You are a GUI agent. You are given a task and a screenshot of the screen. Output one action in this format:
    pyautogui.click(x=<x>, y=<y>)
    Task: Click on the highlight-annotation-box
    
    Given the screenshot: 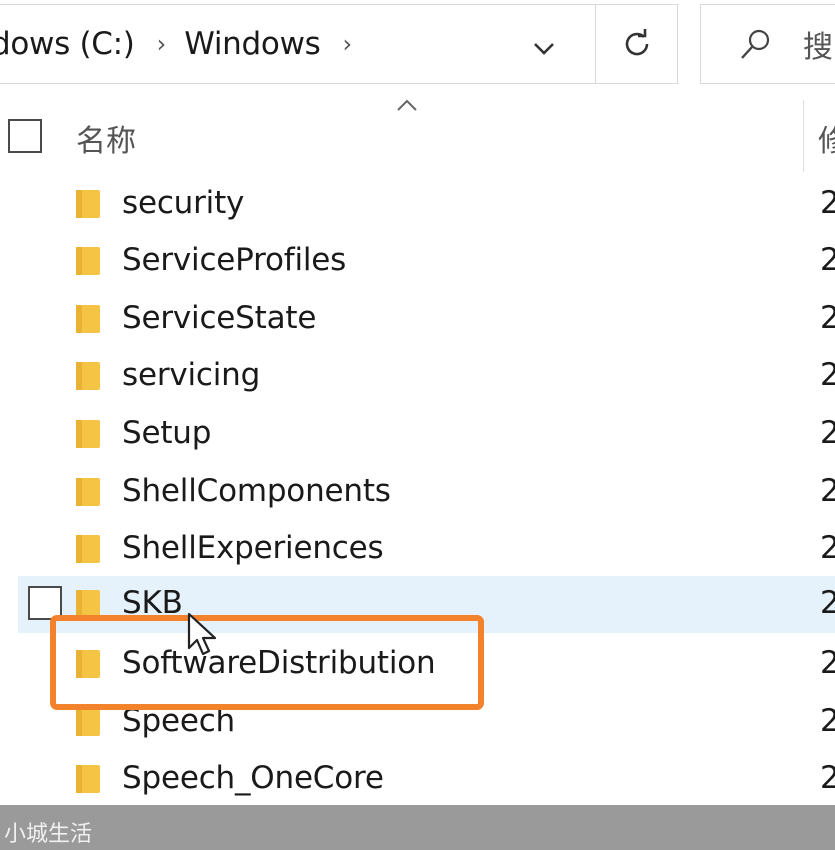 What is the action you would take?
    pyautogui.click(x=267, y=662)
    